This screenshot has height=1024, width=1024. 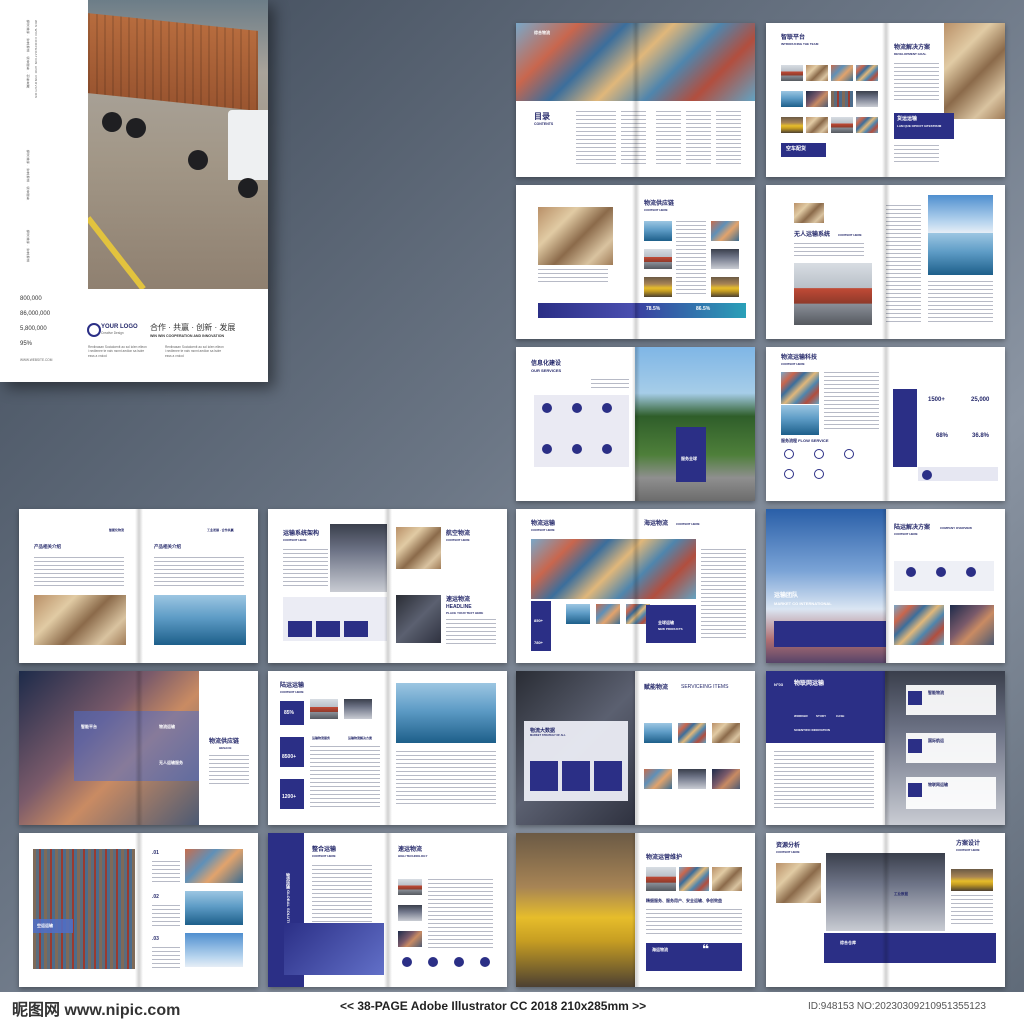 What do you see at coordinates (635, 100) in the screenshot?
I see `spread-contents: 综合物流 目录 CONTENTS` at bounding box center [635, 100].